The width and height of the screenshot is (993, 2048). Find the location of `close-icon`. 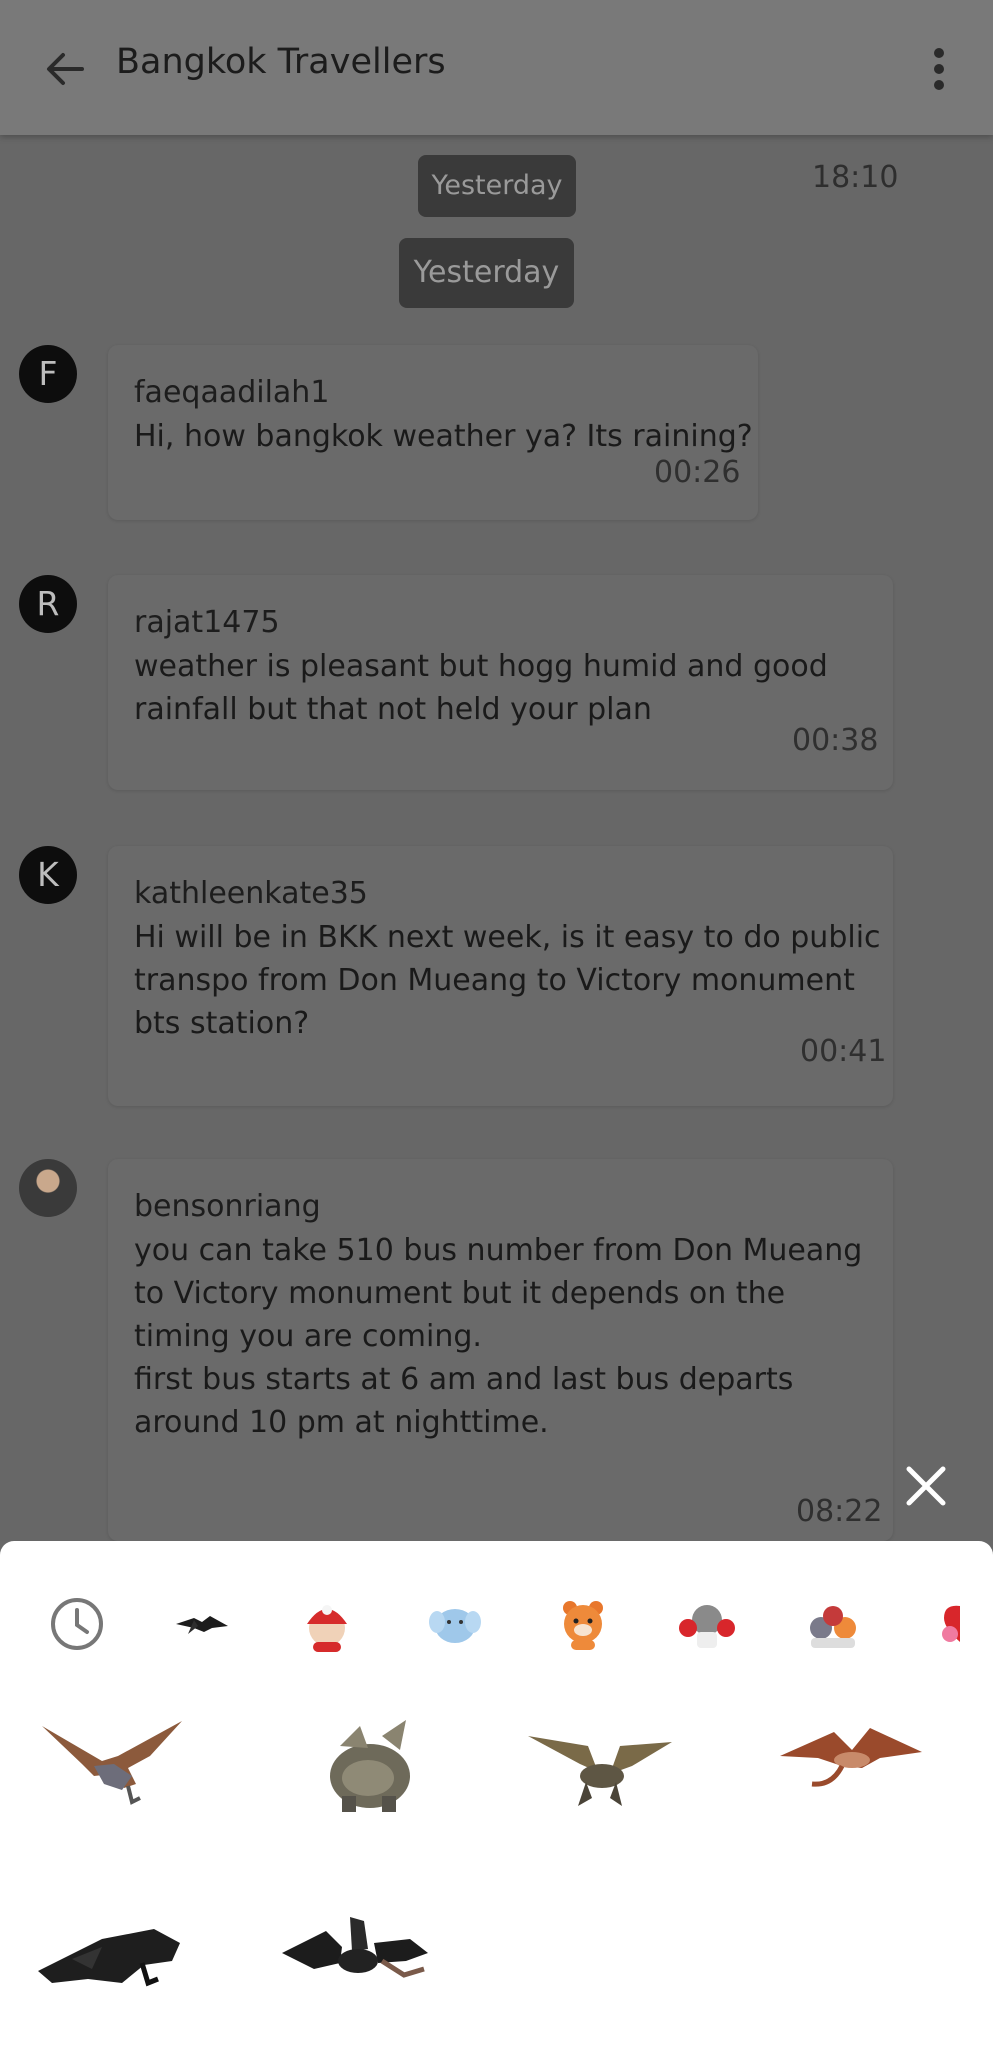

close-icon is located at coordinates (926, 1486).